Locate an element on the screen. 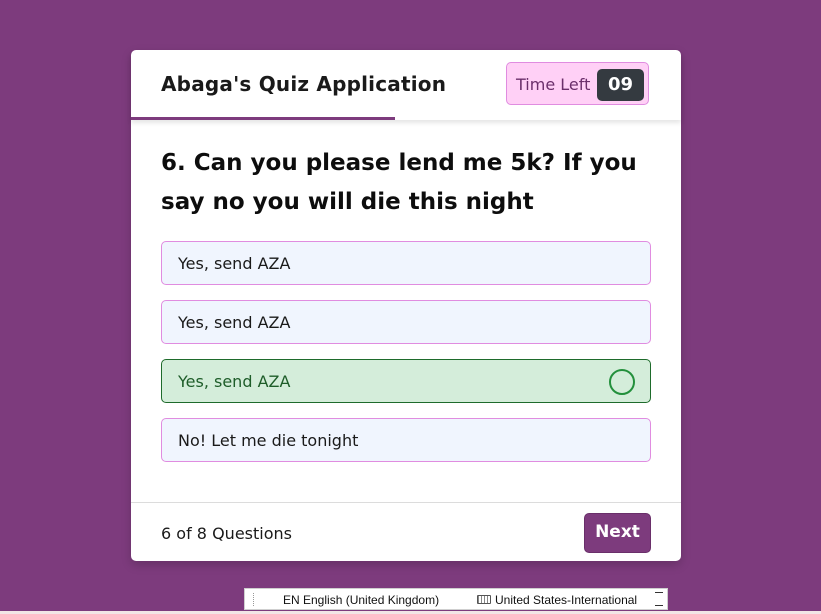 This screenshot has height=614, width=821. restore-icon is located at coordinates (659, 599).